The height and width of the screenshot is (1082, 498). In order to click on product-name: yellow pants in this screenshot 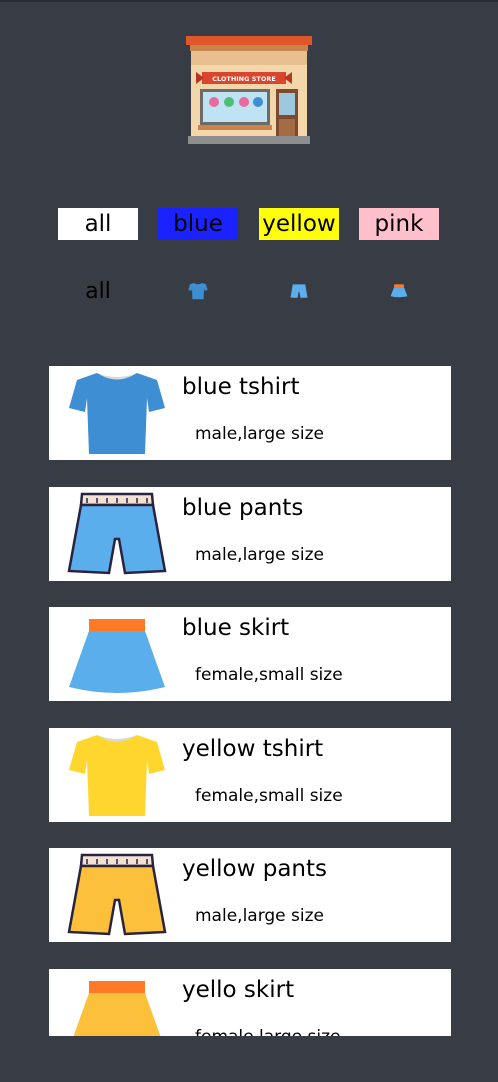, I will do `click(255, 869)`.